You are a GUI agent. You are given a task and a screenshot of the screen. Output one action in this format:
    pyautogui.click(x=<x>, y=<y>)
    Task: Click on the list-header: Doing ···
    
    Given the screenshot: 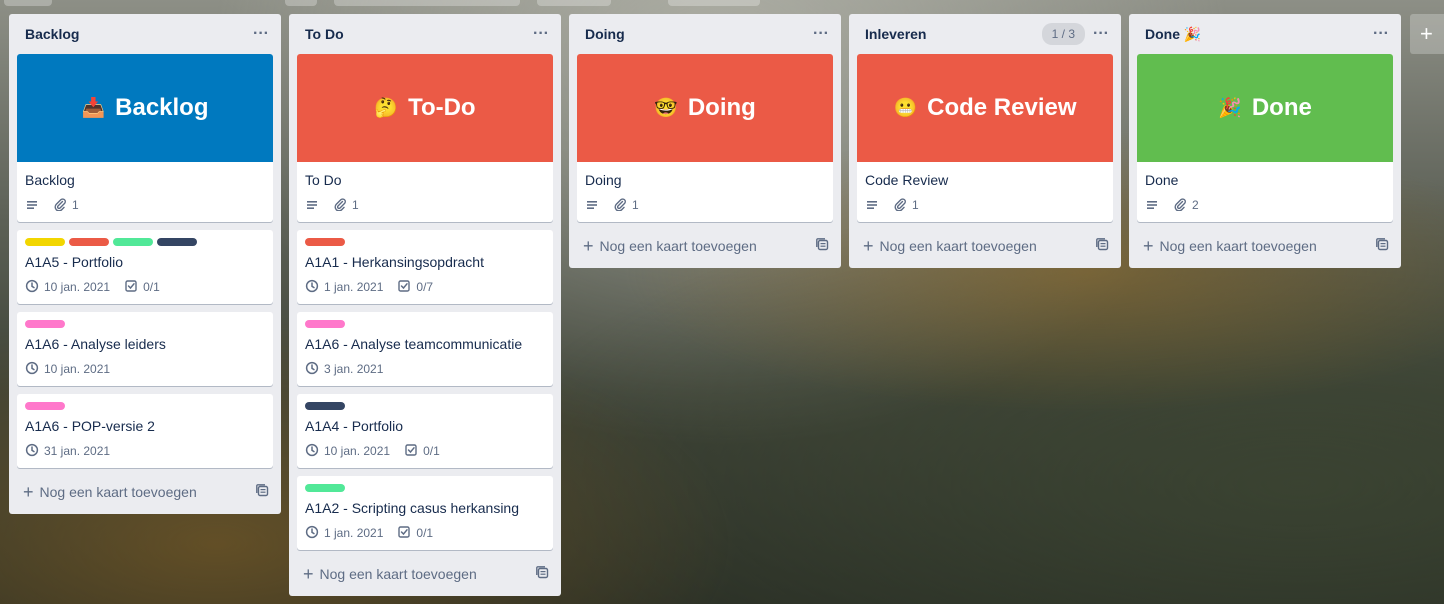 What is the action you would take?
    pyautogui.click(x=705, y=34)
    